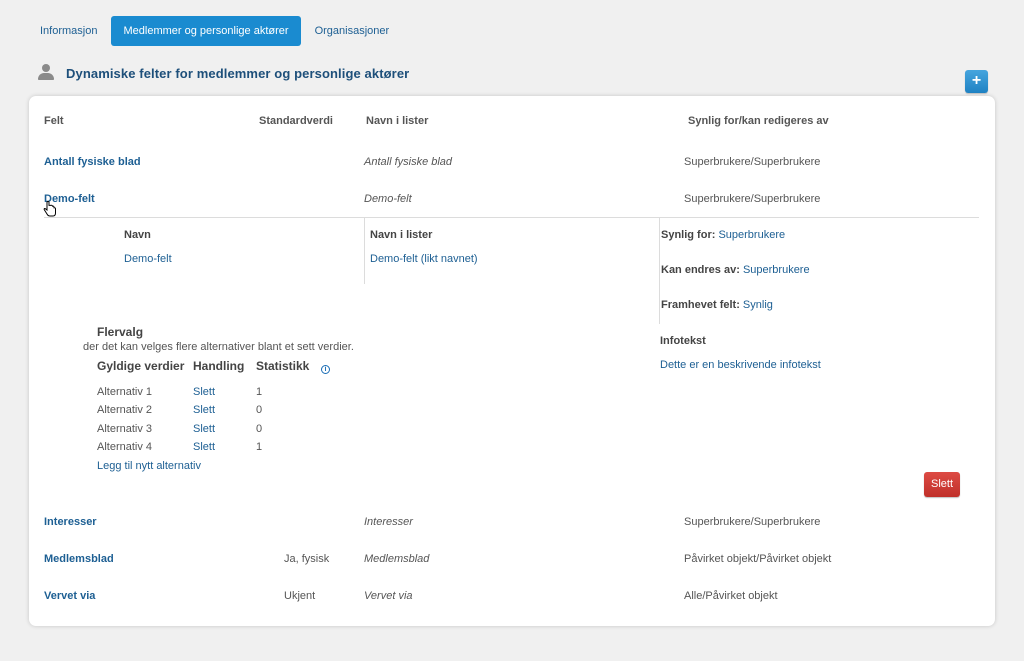 The width and height of the screenshot is (1024, 661). Describe the element at coordinates (296, 121) in the screenshot. I see `column-header-standardverdi: Standardverdi` at that location.